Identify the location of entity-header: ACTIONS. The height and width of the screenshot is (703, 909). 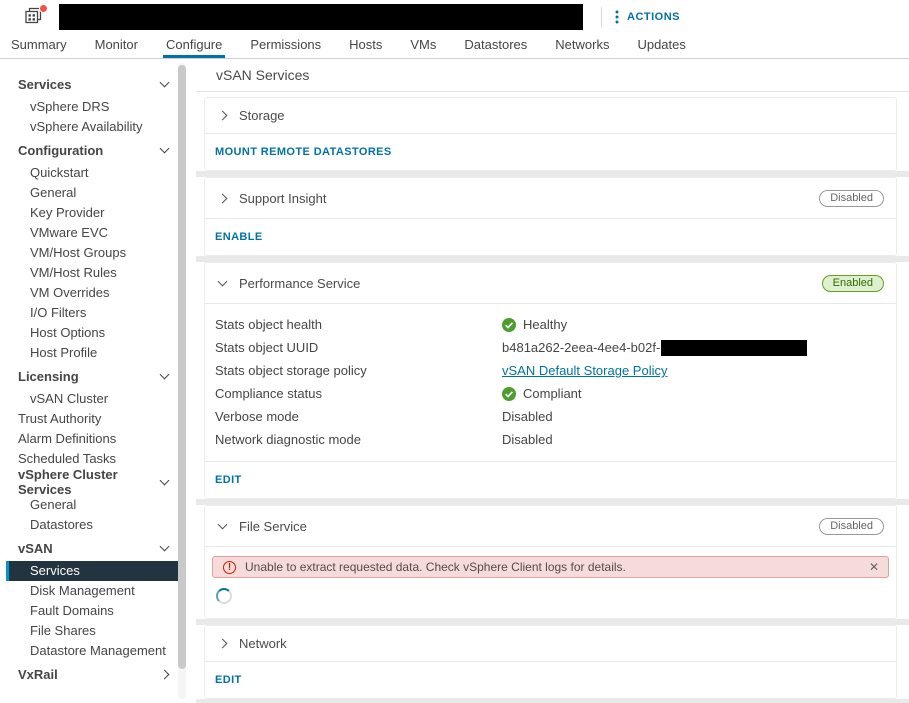
(454, 16).